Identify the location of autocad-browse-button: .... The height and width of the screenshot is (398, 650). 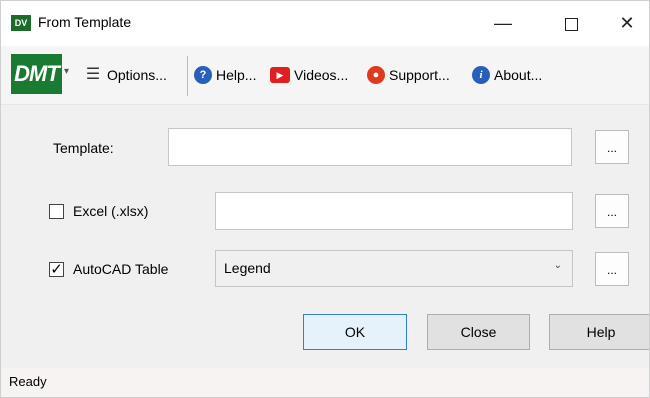
(612, 269).